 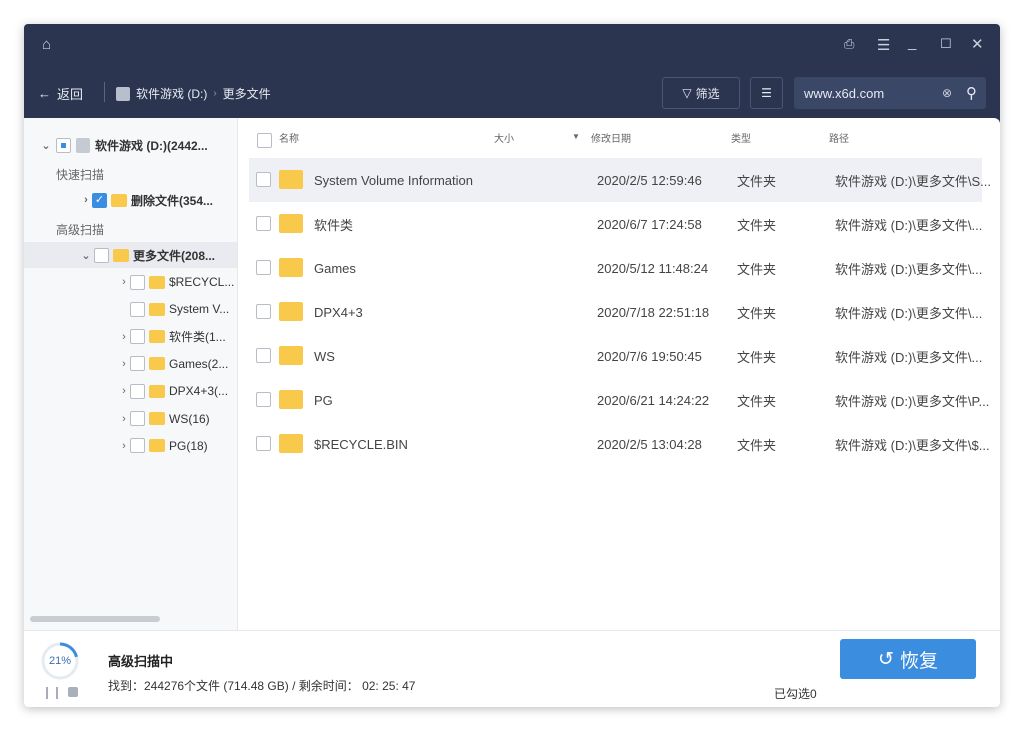 I want to click on menu-icon: ☰, so click(x=883, y=45).